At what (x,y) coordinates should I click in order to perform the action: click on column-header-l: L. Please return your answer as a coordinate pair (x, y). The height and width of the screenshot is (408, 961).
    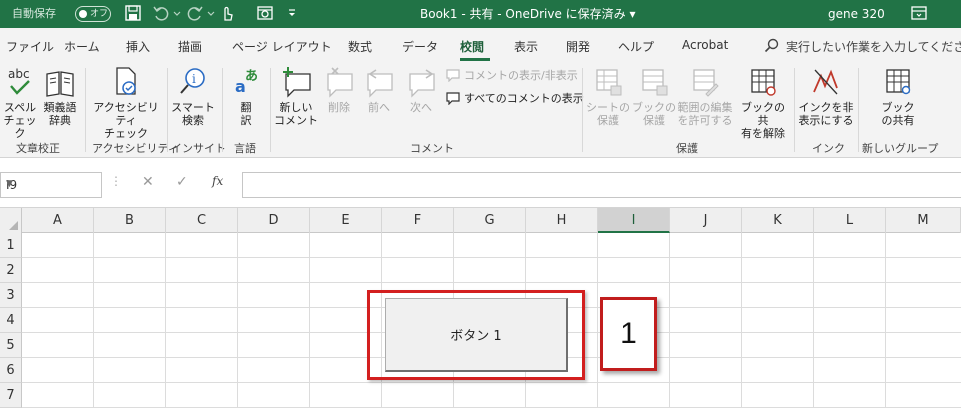
    Looking at the image, I should click on (850, 220).